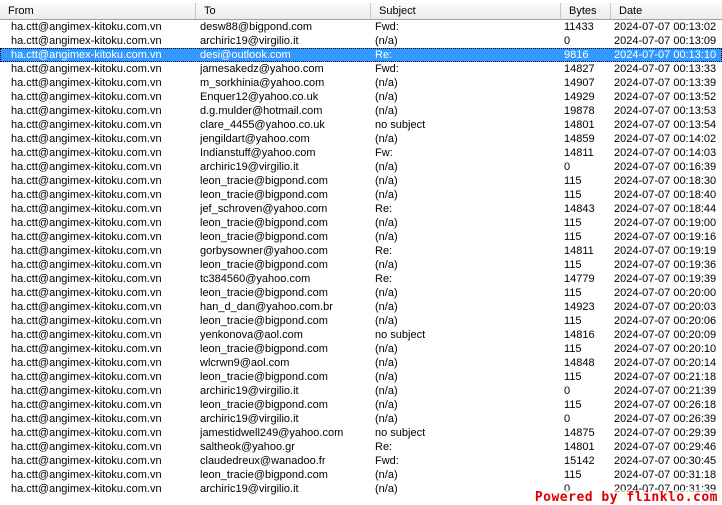 The width and height of the screenshot is (722, 505). I want to click on cell-date: 2024-07-07 00:19:39, so click(665, 279).